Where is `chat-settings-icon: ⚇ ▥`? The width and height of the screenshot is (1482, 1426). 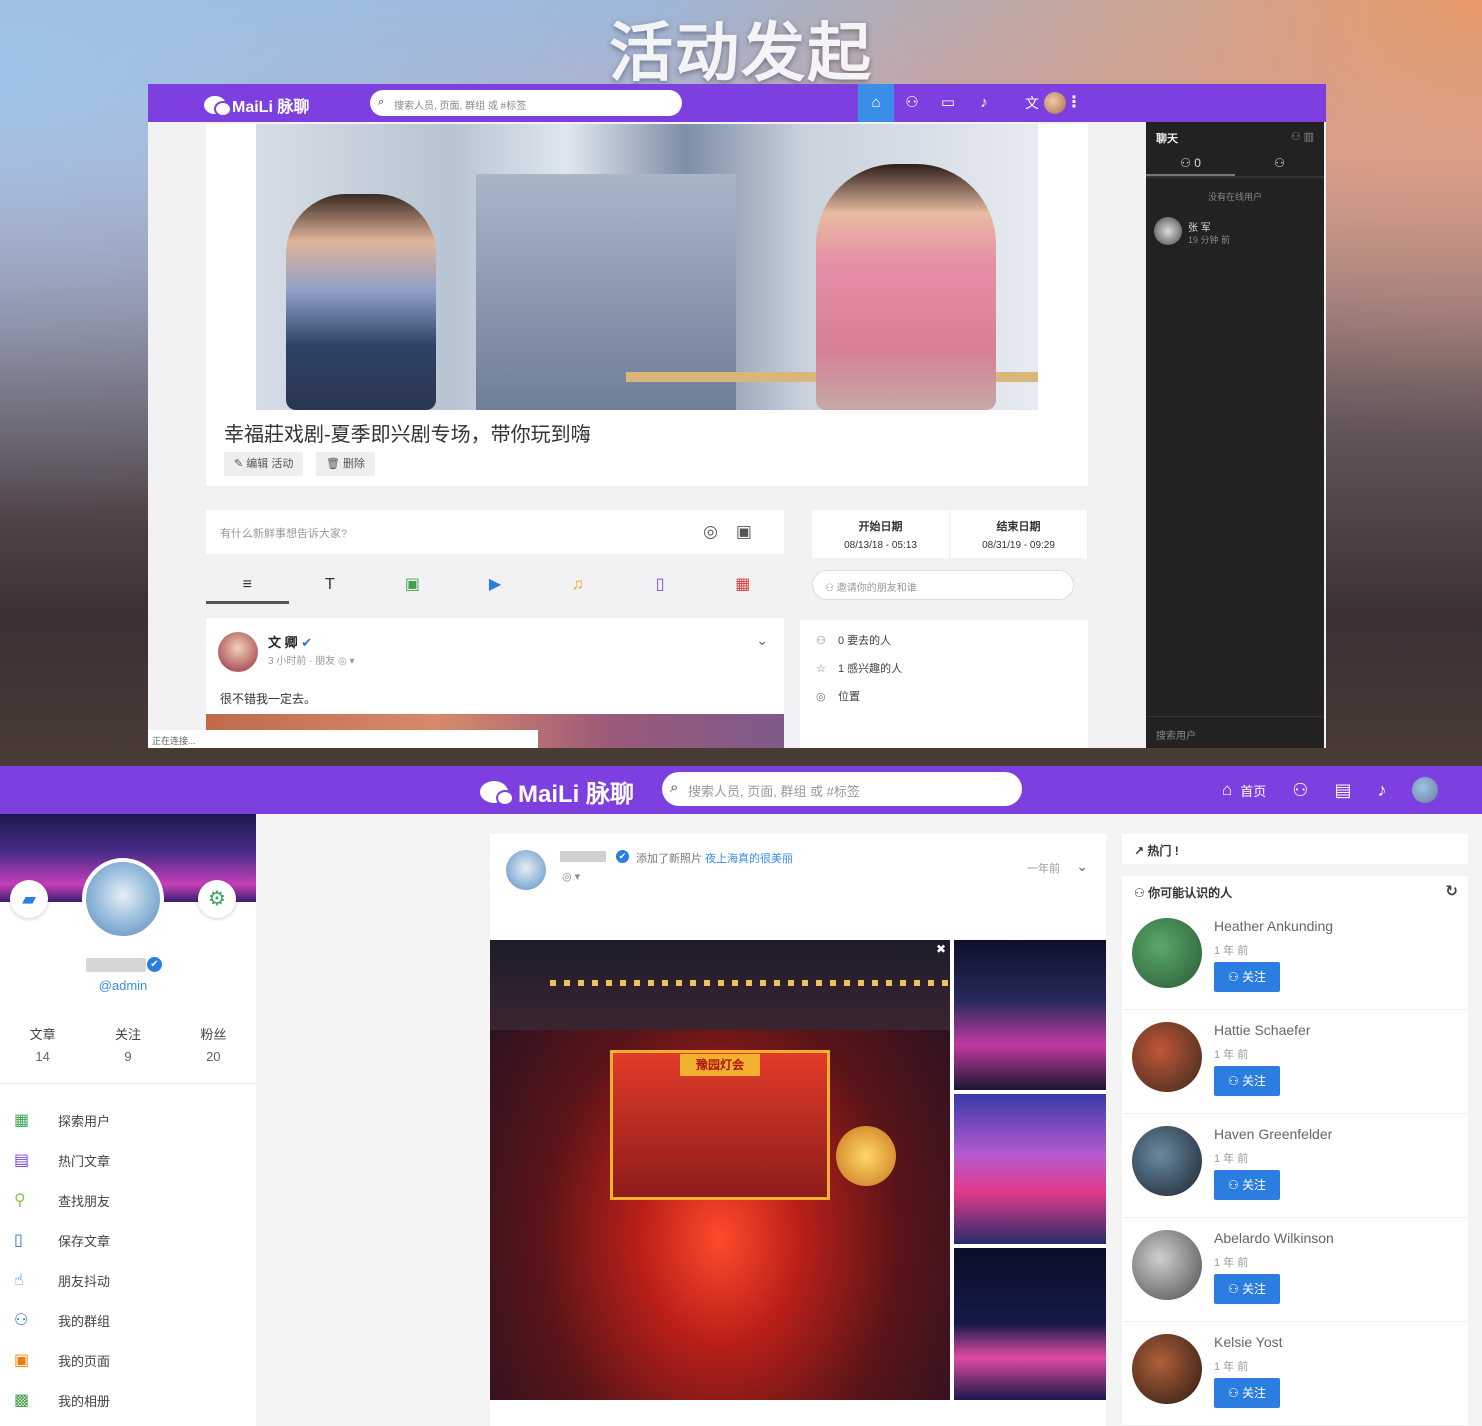 chat-settings-icon: ⚇ ▥ is located at coordinates (1302, 136).